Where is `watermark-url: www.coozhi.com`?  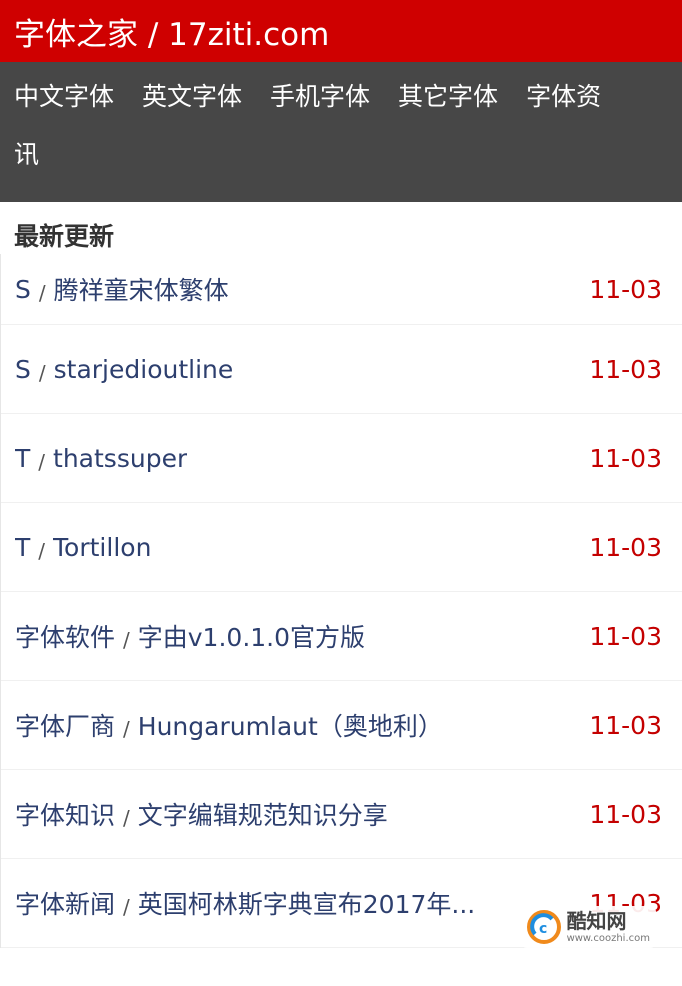 watermark-url: www.coozhi.com is located at coordinates (608, 938).